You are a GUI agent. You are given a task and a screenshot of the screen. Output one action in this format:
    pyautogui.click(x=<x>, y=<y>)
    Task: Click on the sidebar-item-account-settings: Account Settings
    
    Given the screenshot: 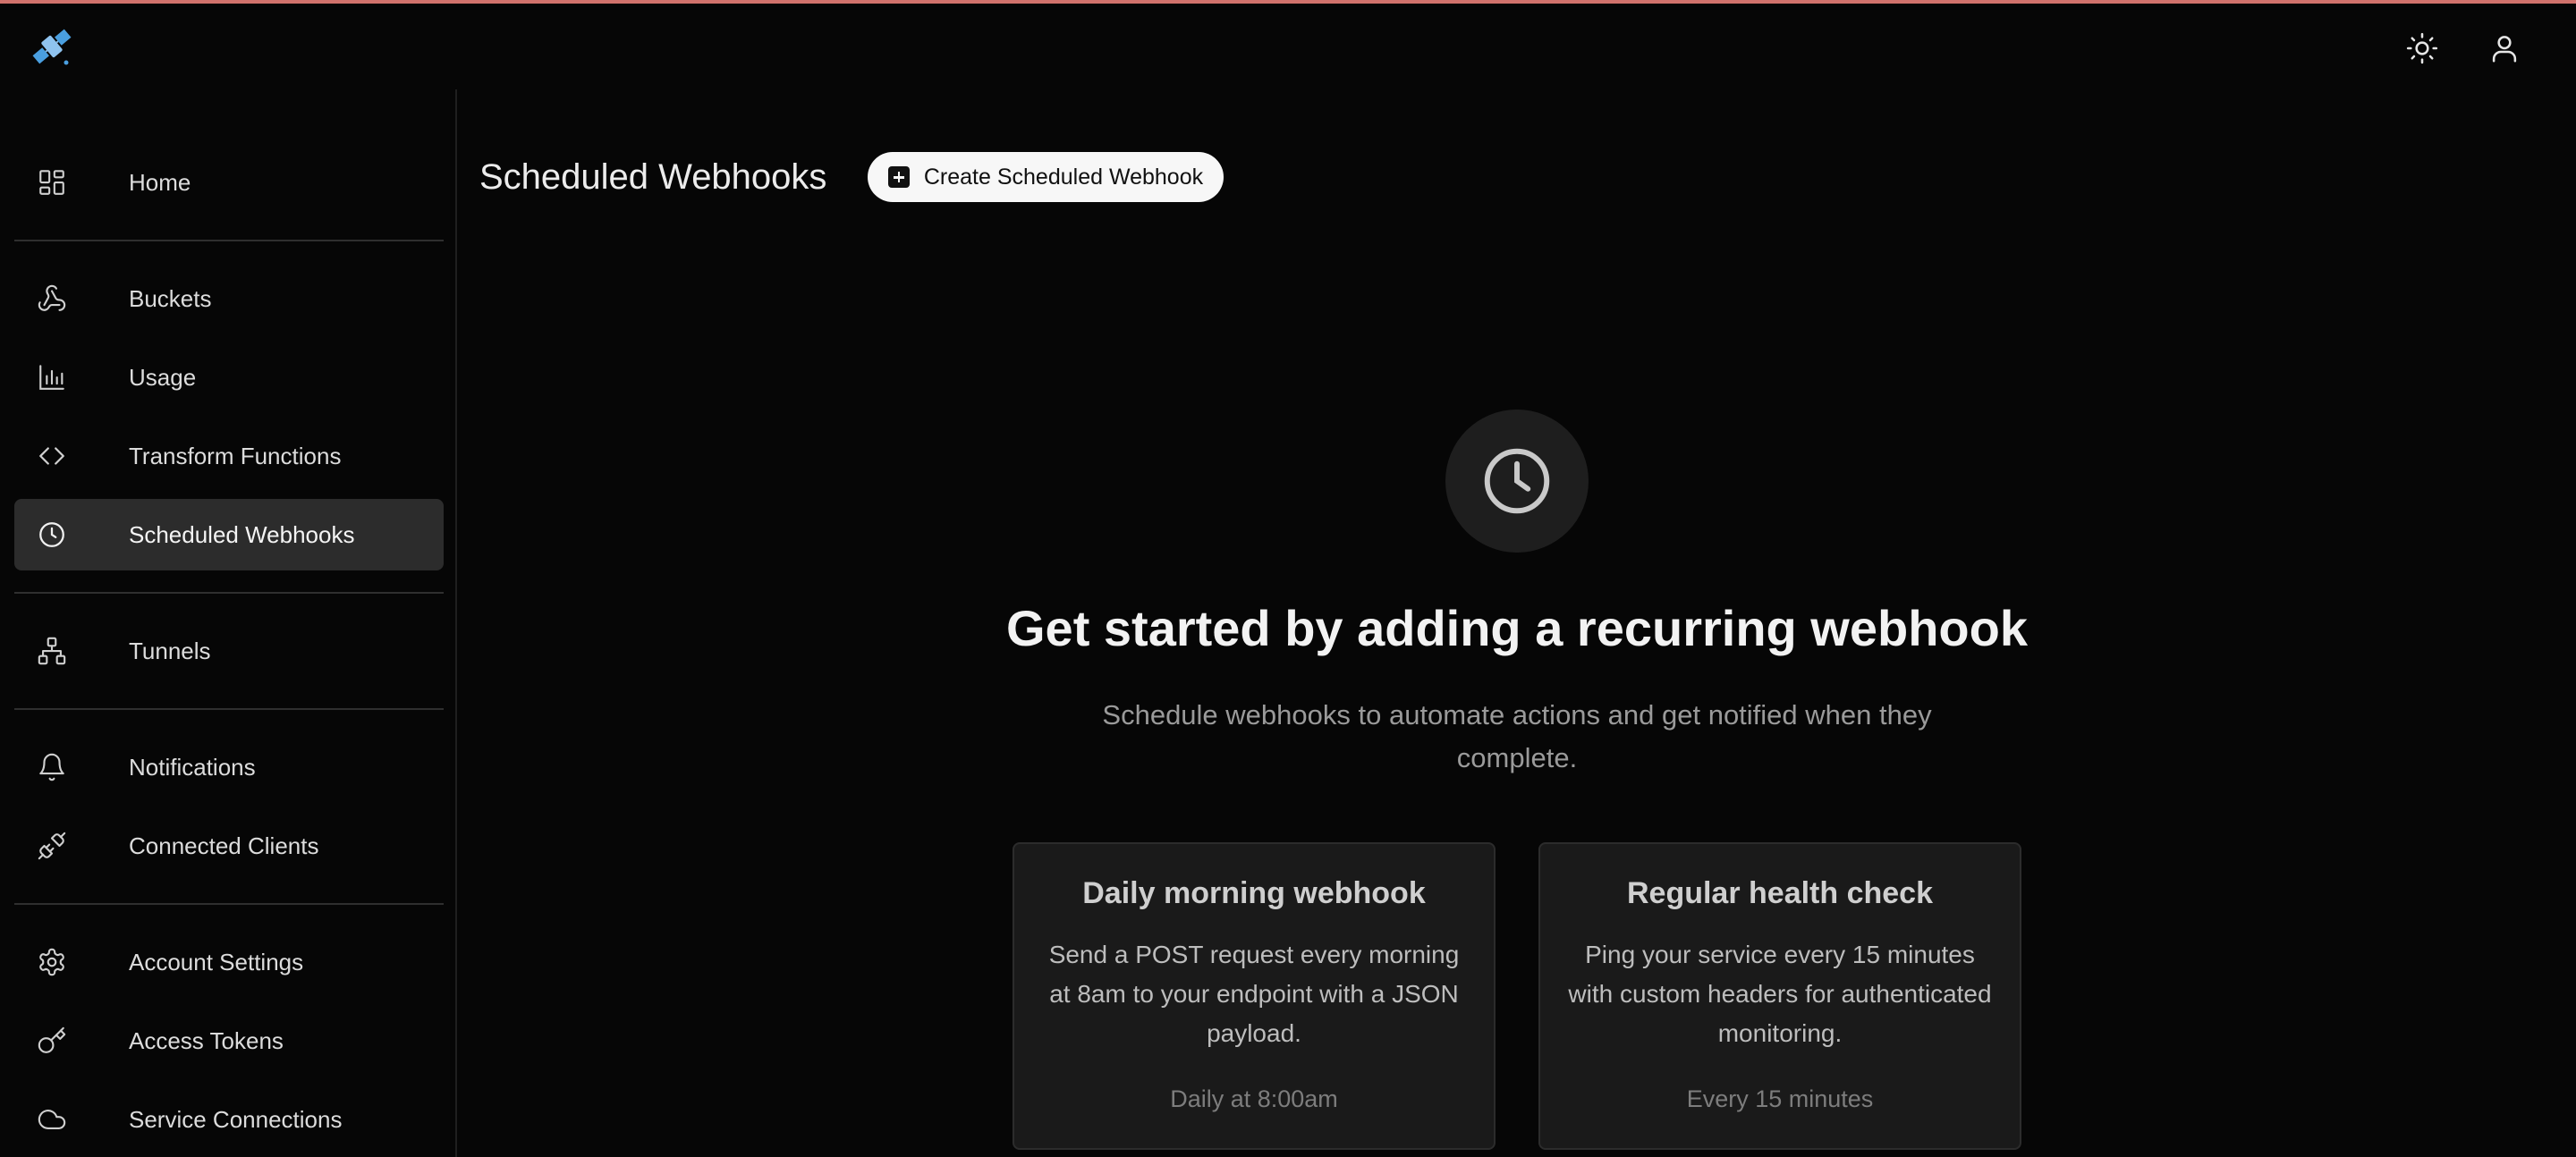 What is the action you would take?
    pyautogui.click(x=229, y=962)
    